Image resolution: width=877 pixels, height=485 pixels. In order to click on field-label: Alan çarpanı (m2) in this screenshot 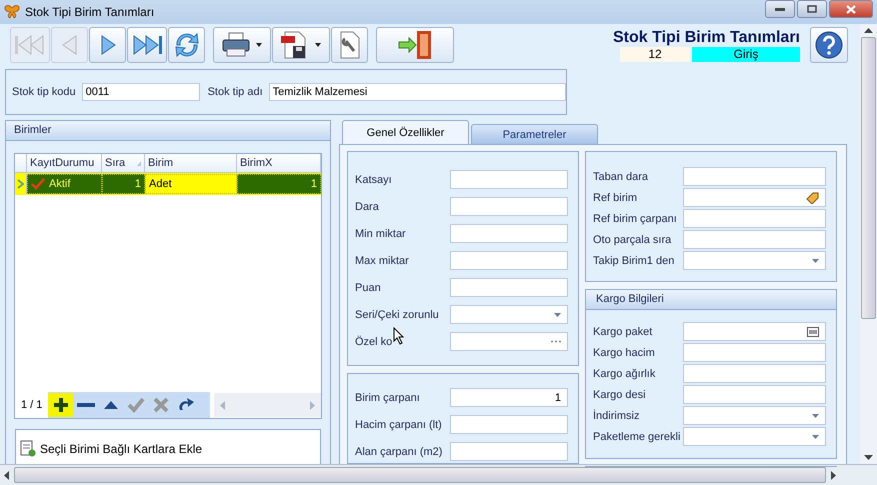, I will do `click(398, 452)`.